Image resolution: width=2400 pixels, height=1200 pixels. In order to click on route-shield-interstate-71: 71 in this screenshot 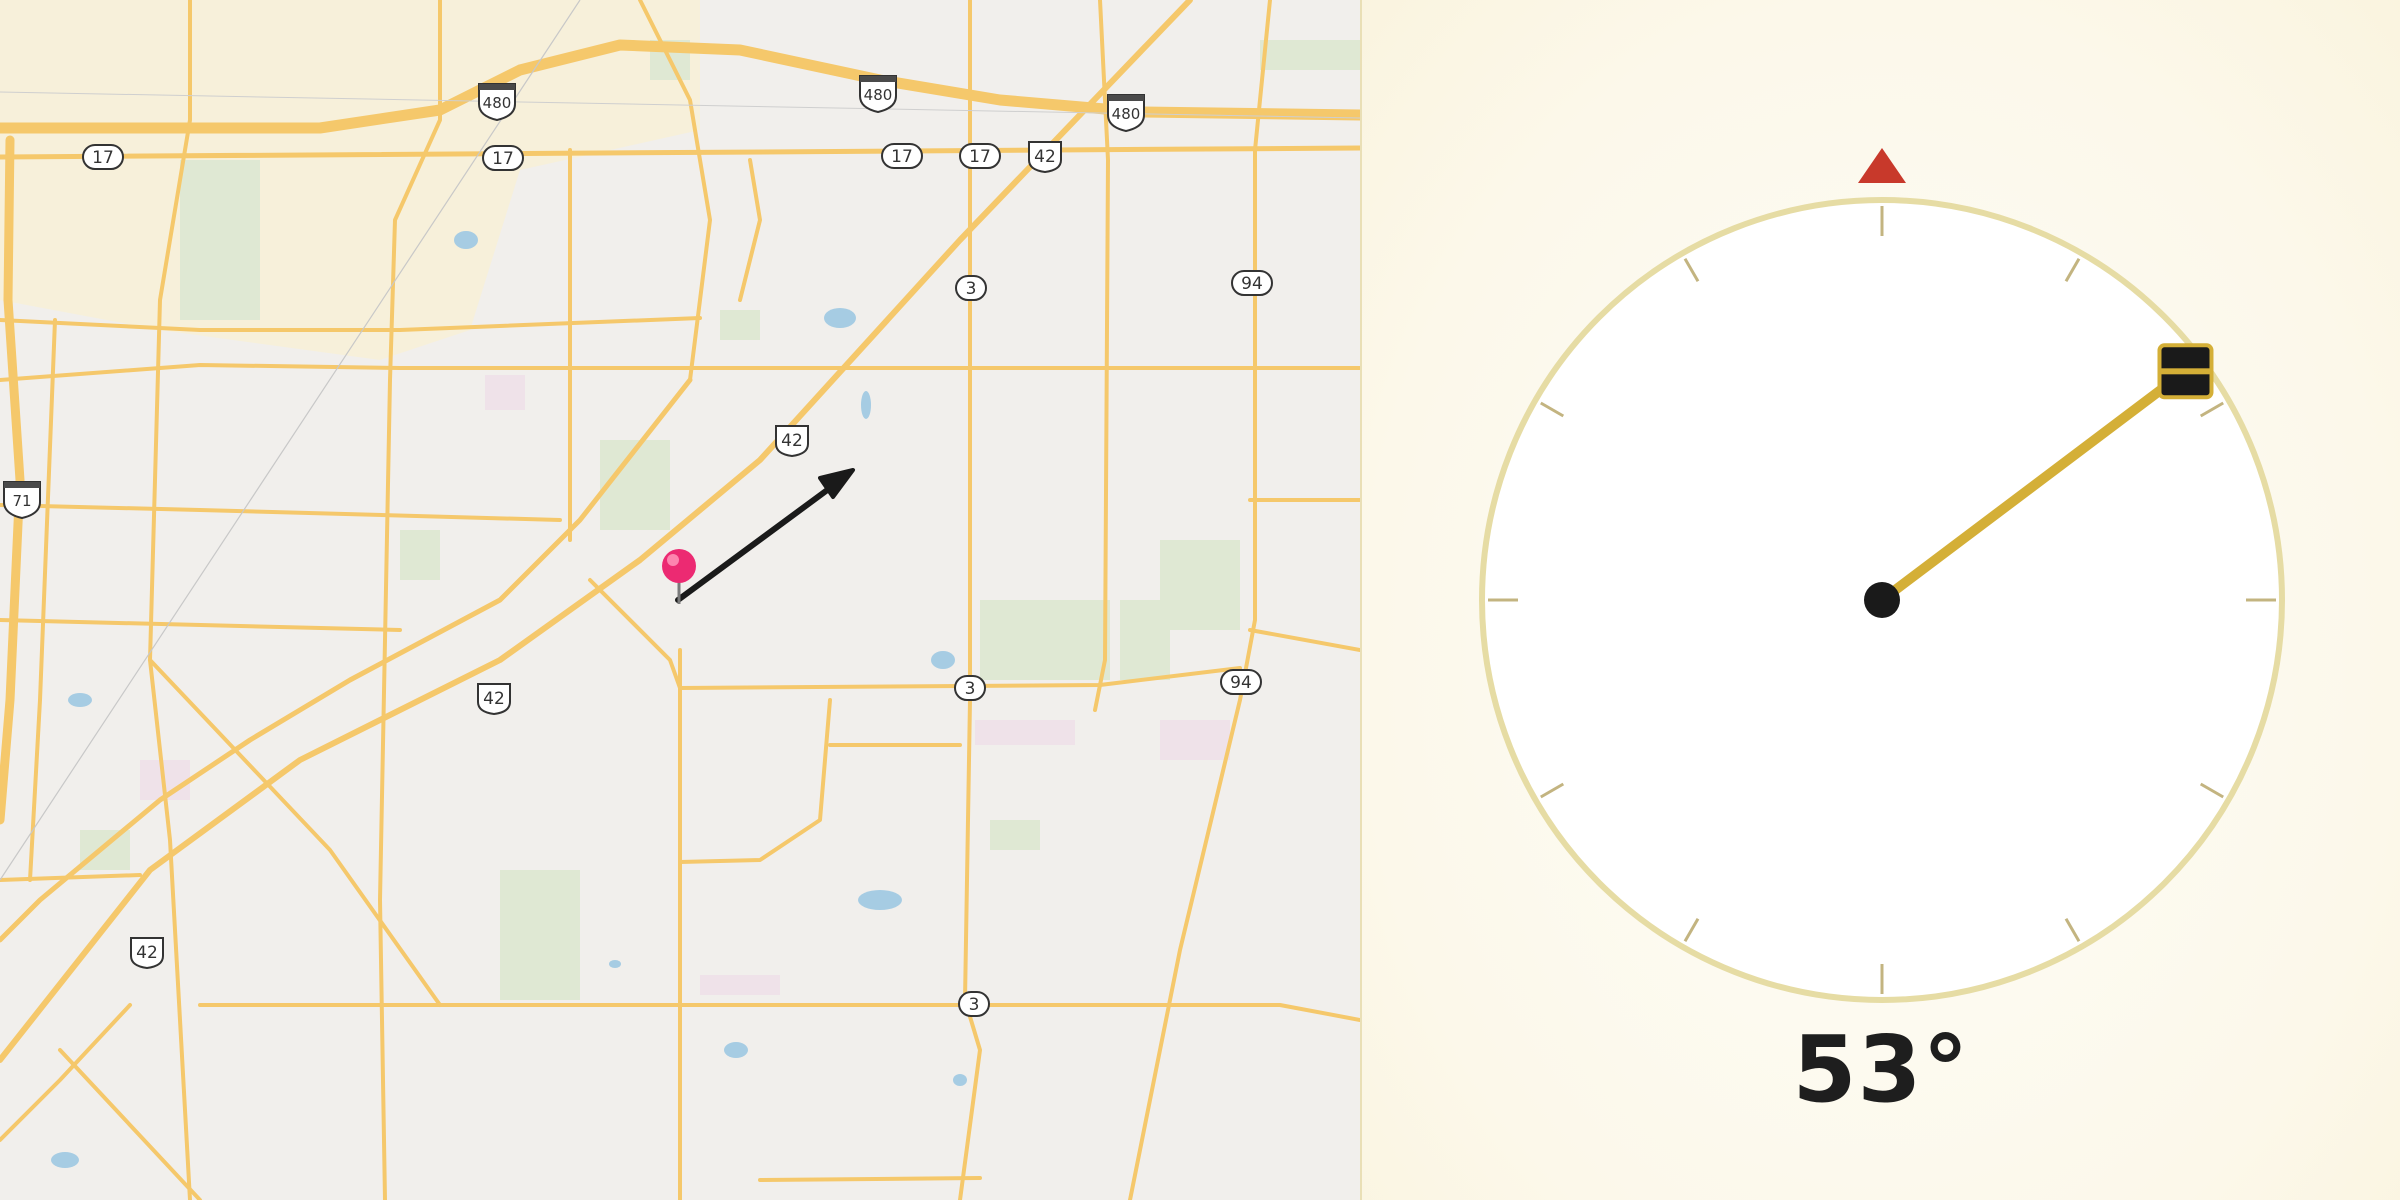, I will do `click(22, 500)`.